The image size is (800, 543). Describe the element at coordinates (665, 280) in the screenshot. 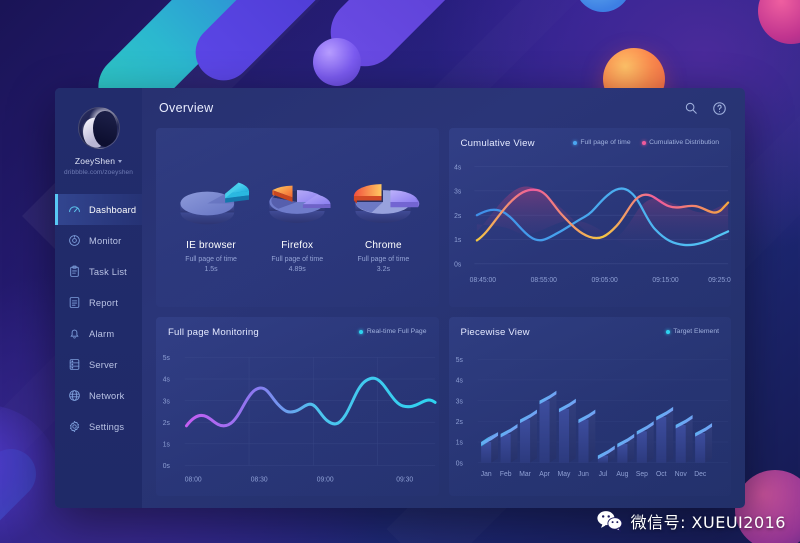

I see `svg-text: 09:15:00` at that location.